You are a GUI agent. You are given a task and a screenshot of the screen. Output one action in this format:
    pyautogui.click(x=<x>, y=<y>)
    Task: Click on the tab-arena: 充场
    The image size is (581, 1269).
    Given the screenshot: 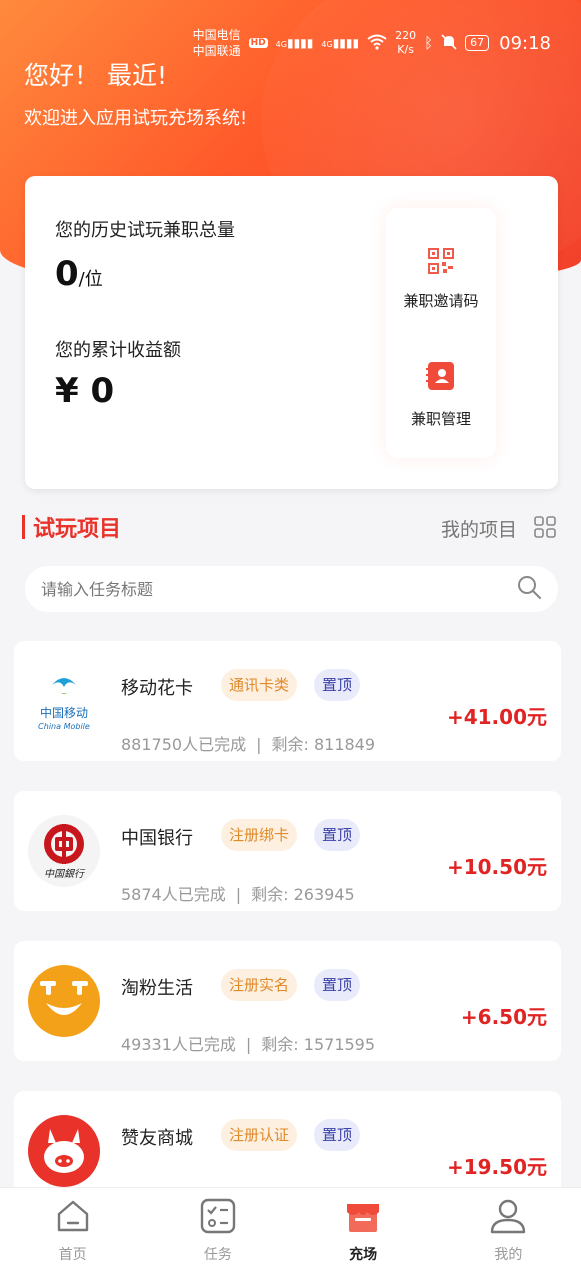 What is the action you would take?
    pyautogui.click(x=363, y=1228)
    